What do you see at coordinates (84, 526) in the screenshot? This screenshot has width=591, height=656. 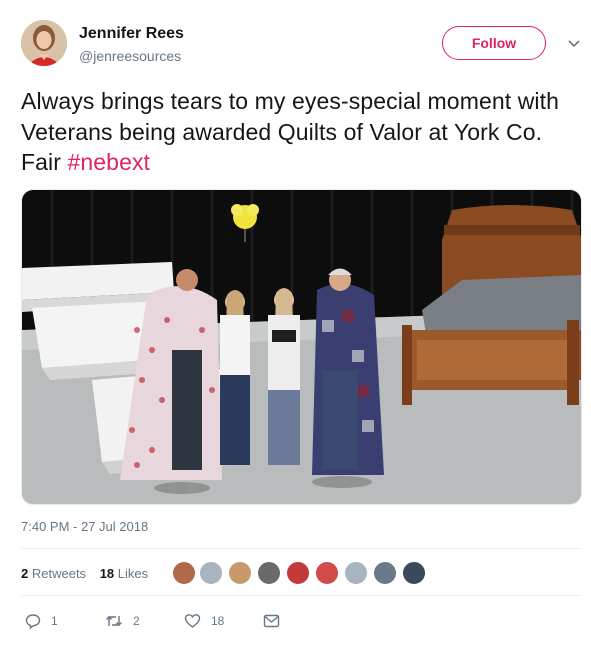 I see `tweet-timestamp: 7:40 PM - 27 Jul 2018` at bounding box center [84, 526].